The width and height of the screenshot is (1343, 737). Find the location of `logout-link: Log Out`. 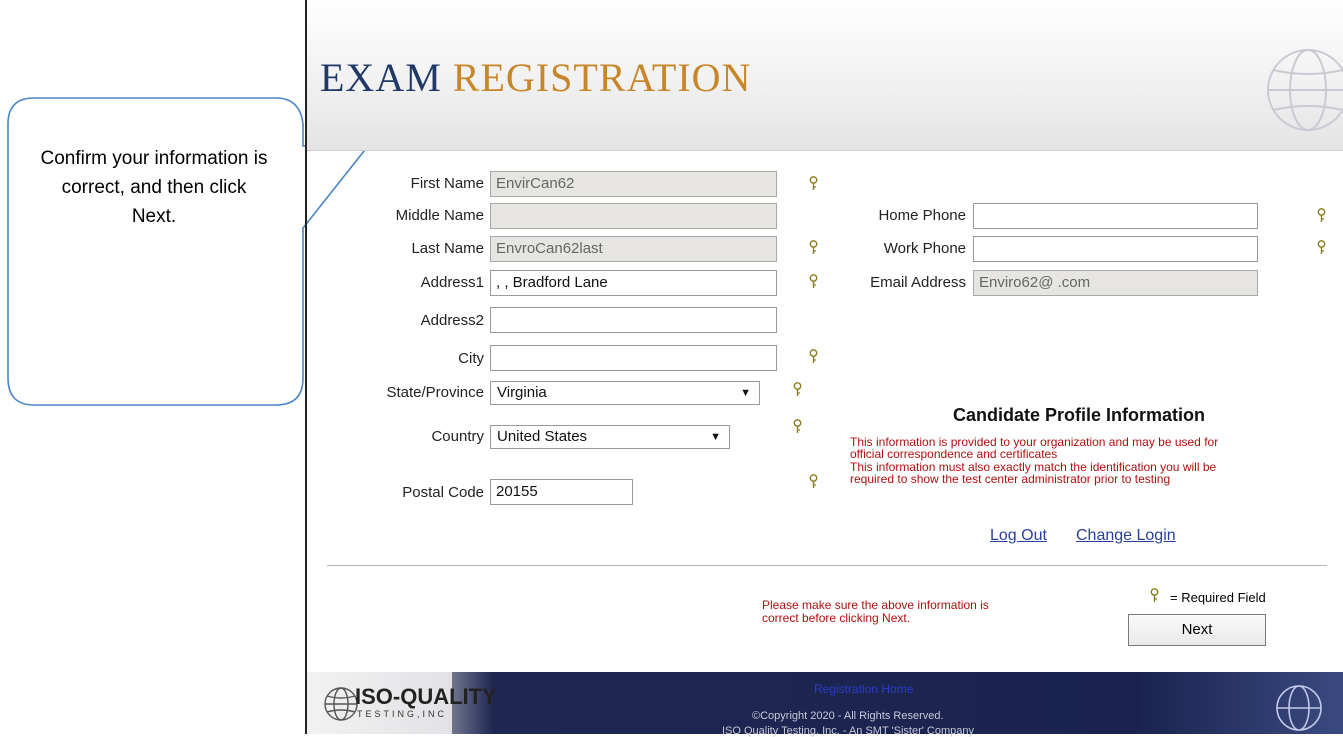

logout-link: Log Out is located at coordinates (1018, 536).